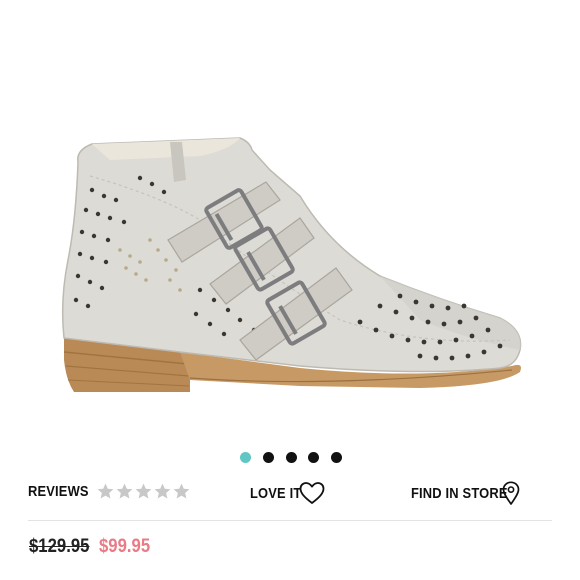 The width and height of the screenshot is (580, 580). Describe the element at coordinates (276, 493) in the screenshot. I see `love-it-label: LOVE IT` at that location.